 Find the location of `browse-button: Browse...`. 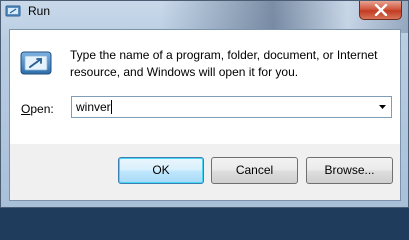

browse-button: Browse... is located at coordinates (349, 170).